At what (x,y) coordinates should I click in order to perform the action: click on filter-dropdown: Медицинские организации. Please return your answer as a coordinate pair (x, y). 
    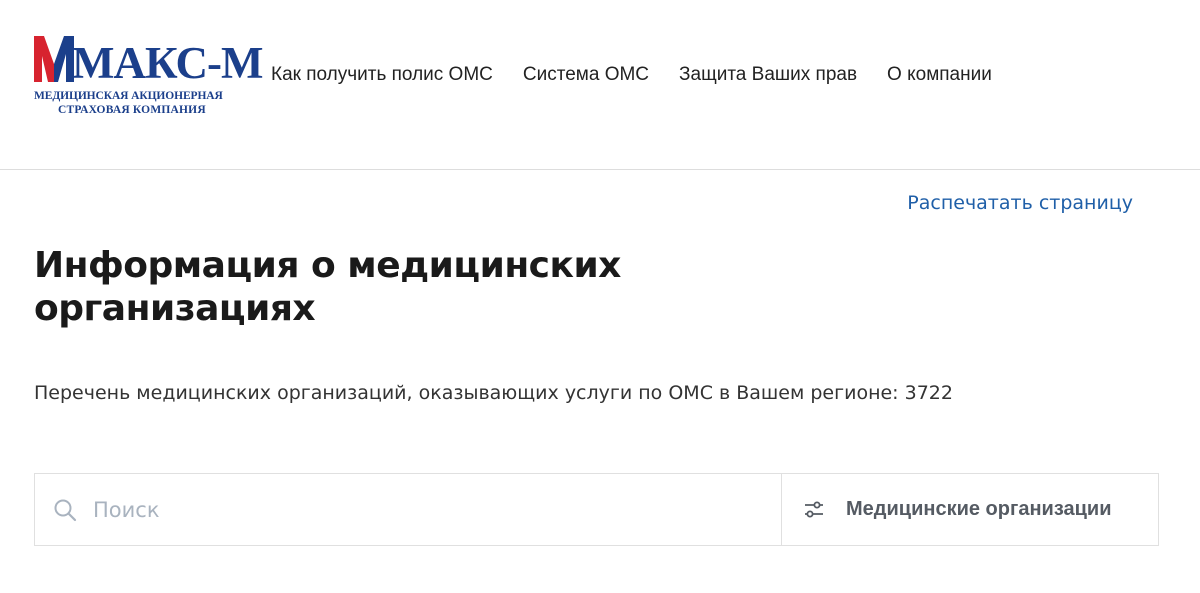
    Looking at the image, I should click on (970, 509).